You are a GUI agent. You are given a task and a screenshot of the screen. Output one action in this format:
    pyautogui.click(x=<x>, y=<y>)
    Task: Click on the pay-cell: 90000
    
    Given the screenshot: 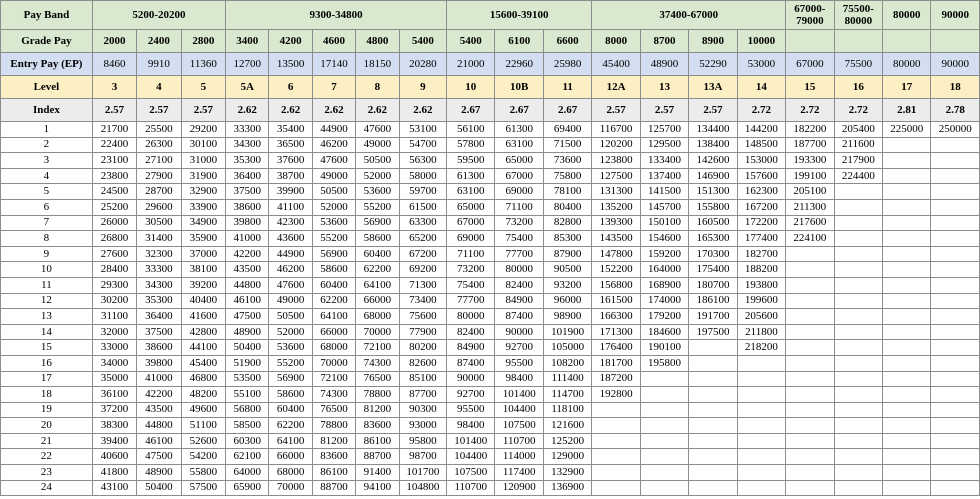 What is the action you would take?
    pyautogui.click(x=519, y=332)
    